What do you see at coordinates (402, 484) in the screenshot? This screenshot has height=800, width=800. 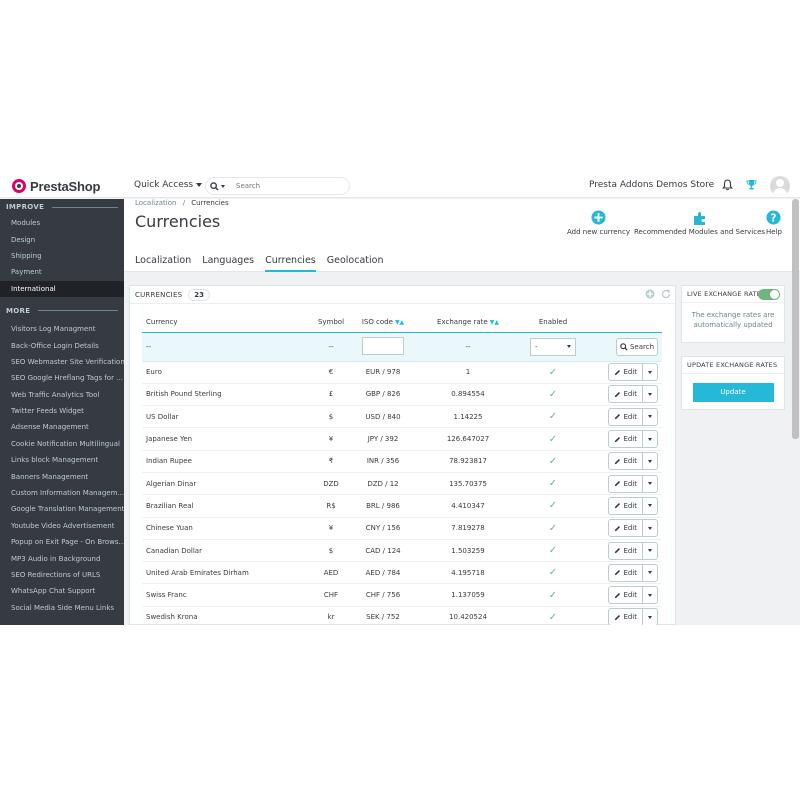 I see `table-row: Algerian Dinar DZD DZD / 12 135.70375 ✓ Edit` at bounding box center [402, 484].